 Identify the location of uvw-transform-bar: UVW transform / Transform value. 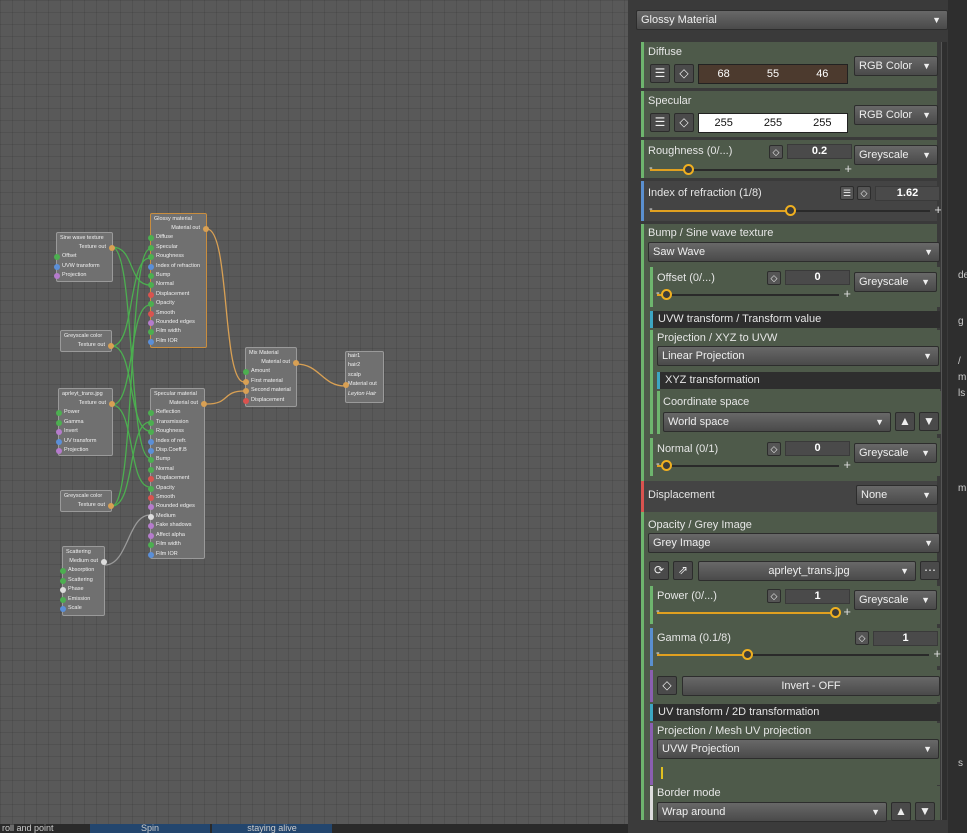
(795, 319).